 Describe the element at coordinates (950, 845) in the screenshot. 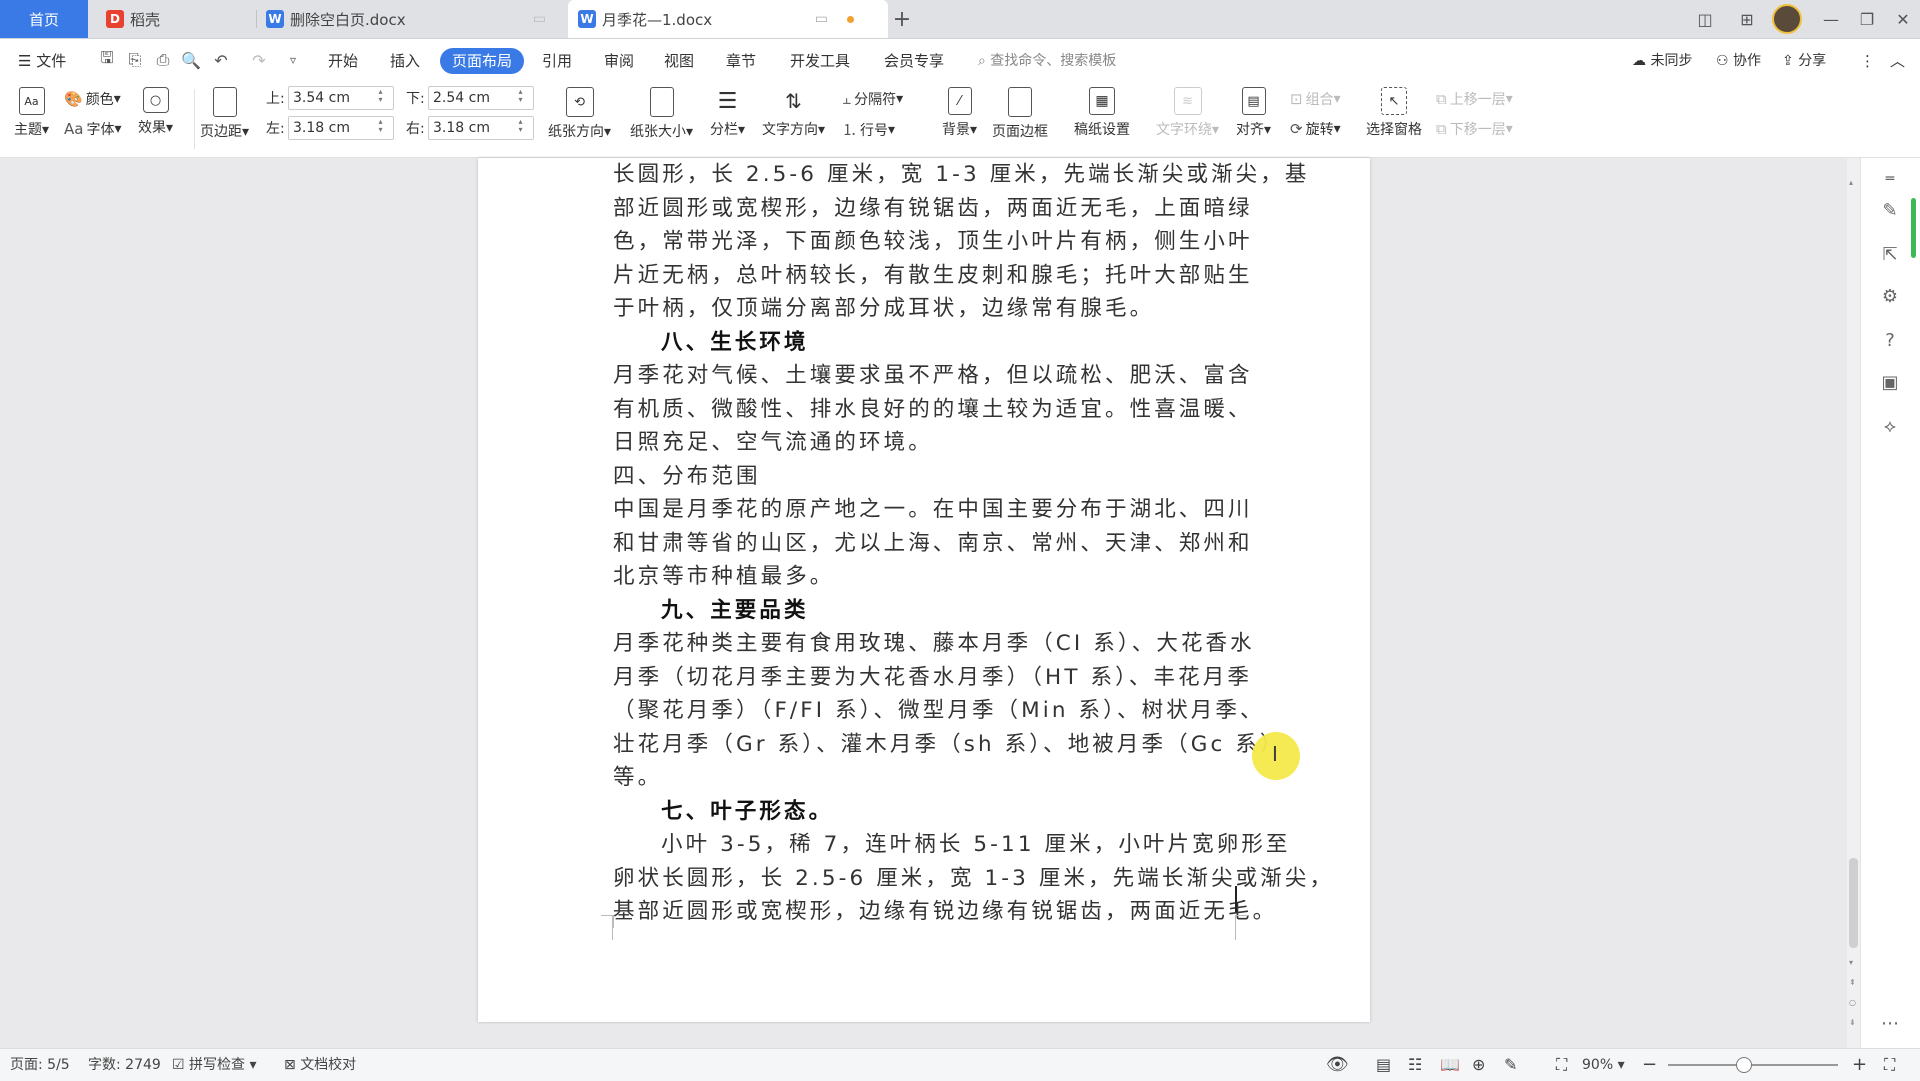

I see `paragraph-line: 小叶 3-5，稀 7，连叶柄长 5-11 厘米，小叶片宽卵形至` at that location.